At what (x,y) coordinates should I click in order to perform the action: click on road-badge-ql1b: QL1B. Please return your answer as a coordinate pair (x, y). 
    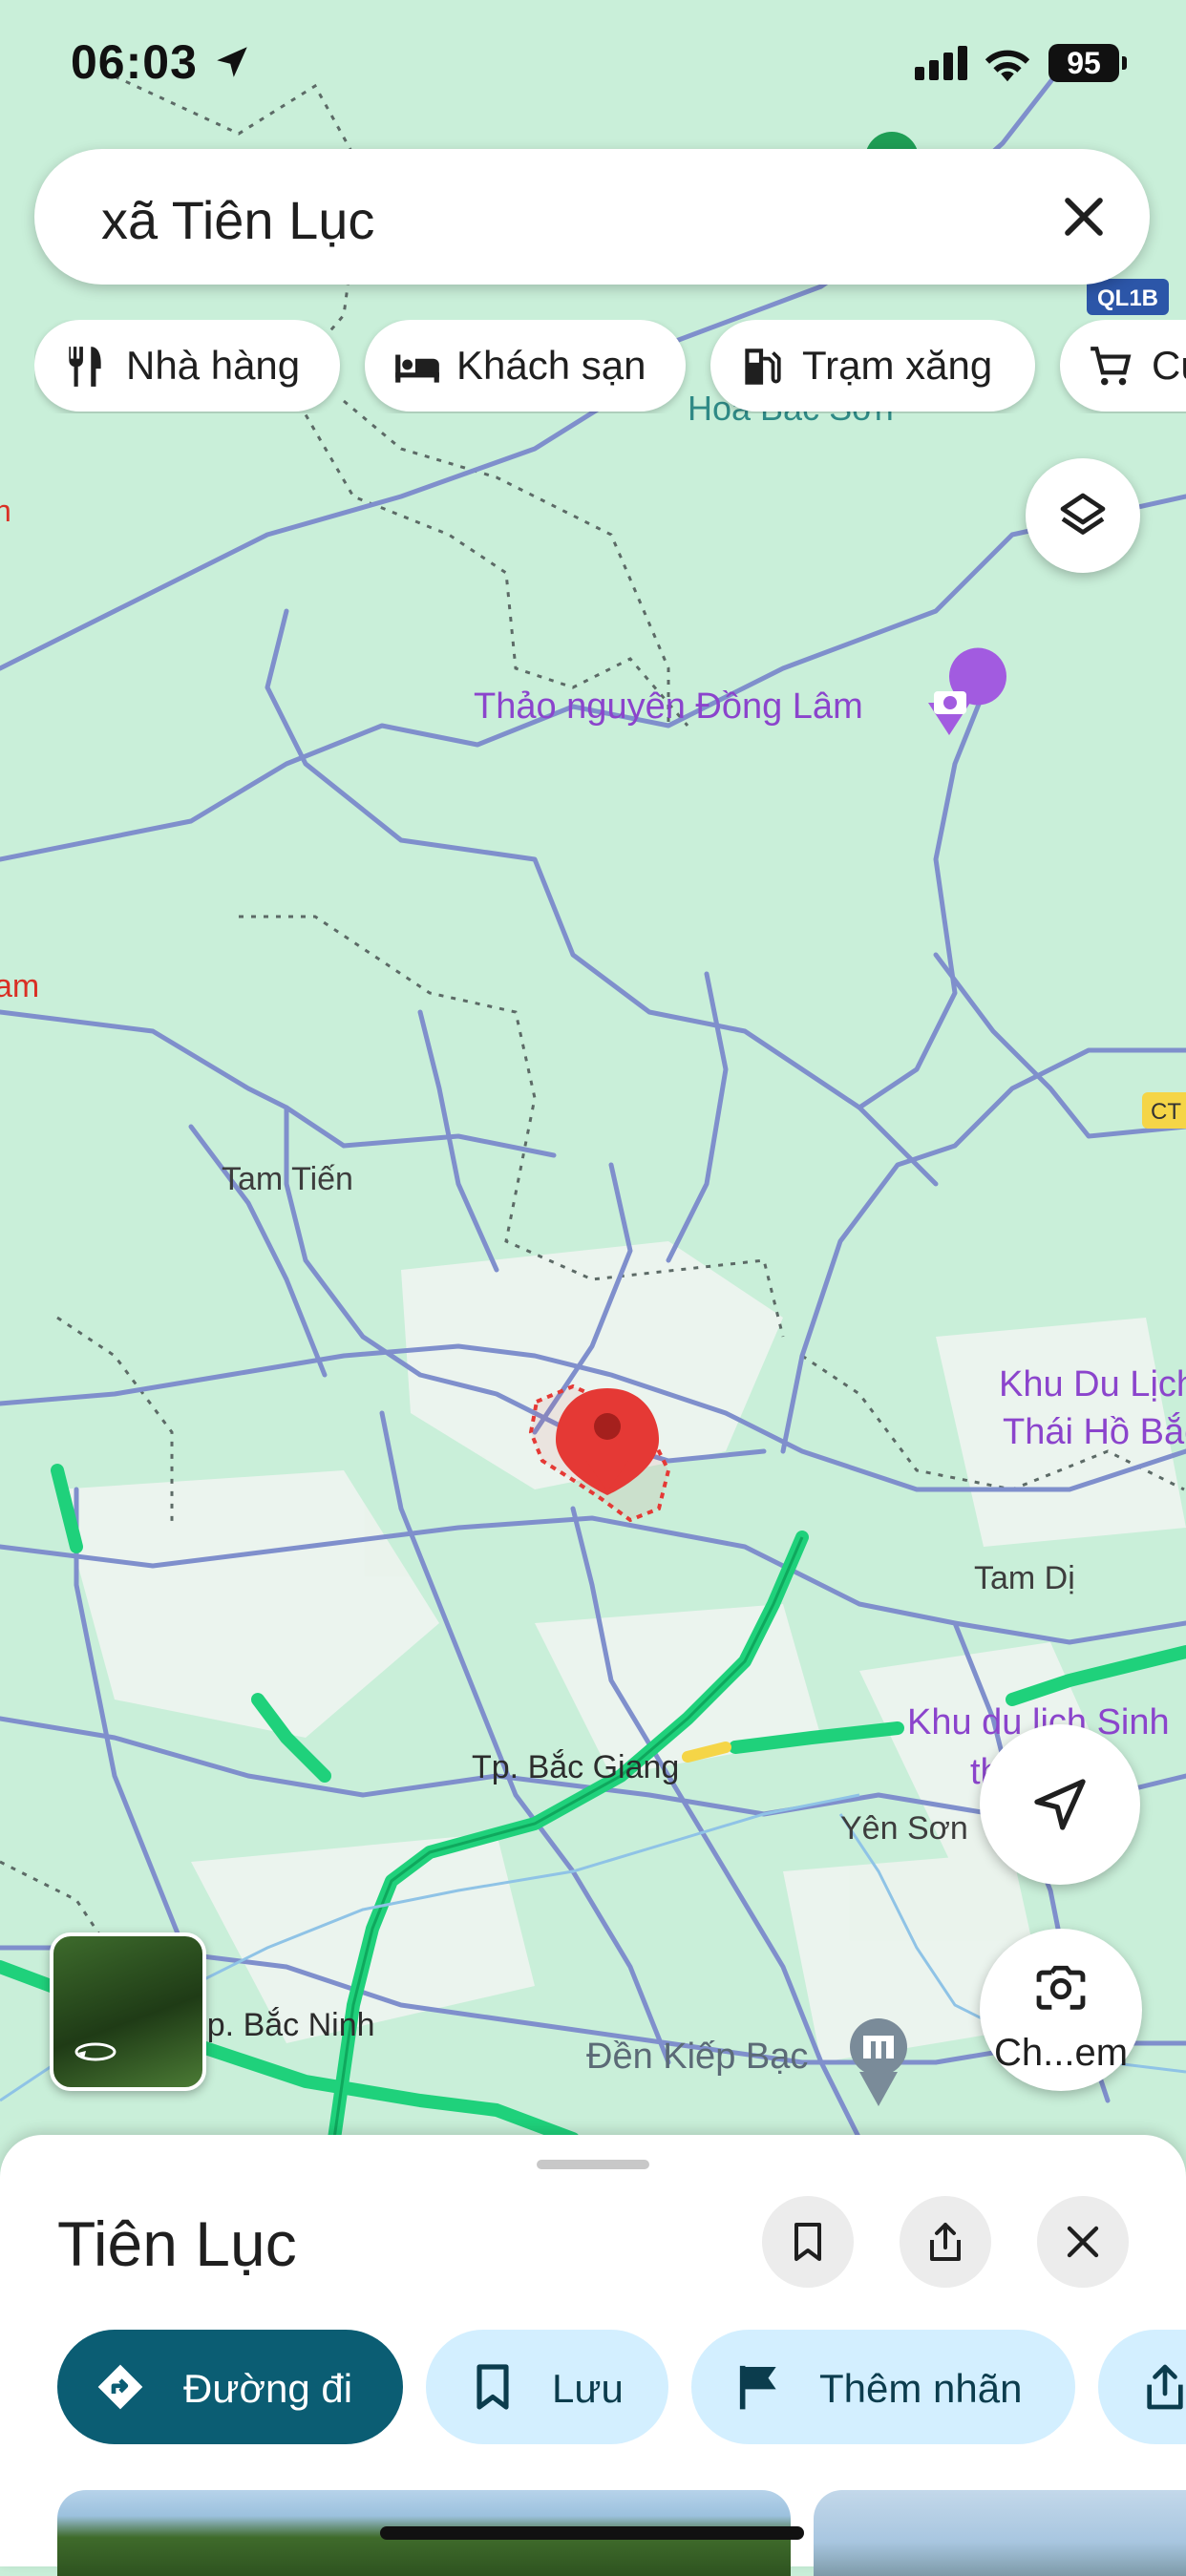
    Looking at the image, I should click on (1128, 297).